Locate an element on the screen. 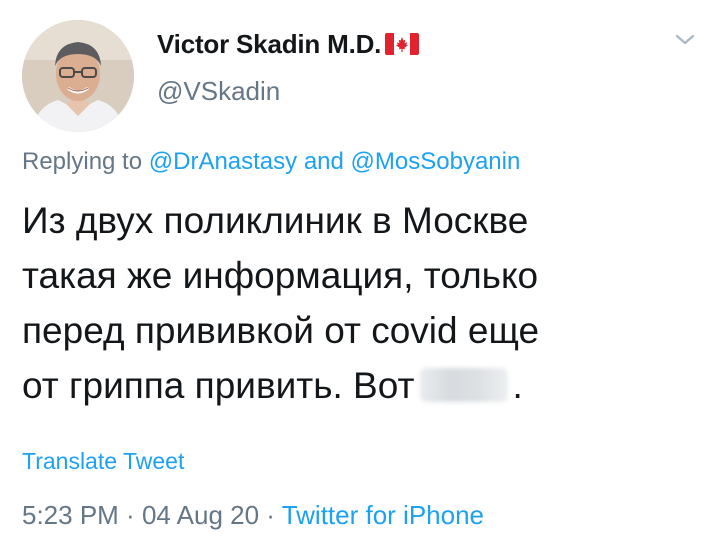 This screenshot has width=720, height=559. display-name: Victor Skadin M.D. is located at coordinates (269, 44).